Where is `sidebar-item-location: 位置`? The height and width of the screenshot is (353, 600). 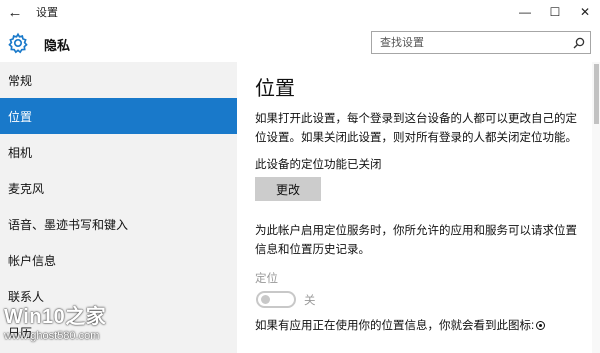
sidebar-item-location: 位置 is located at coordinates (118, 116).